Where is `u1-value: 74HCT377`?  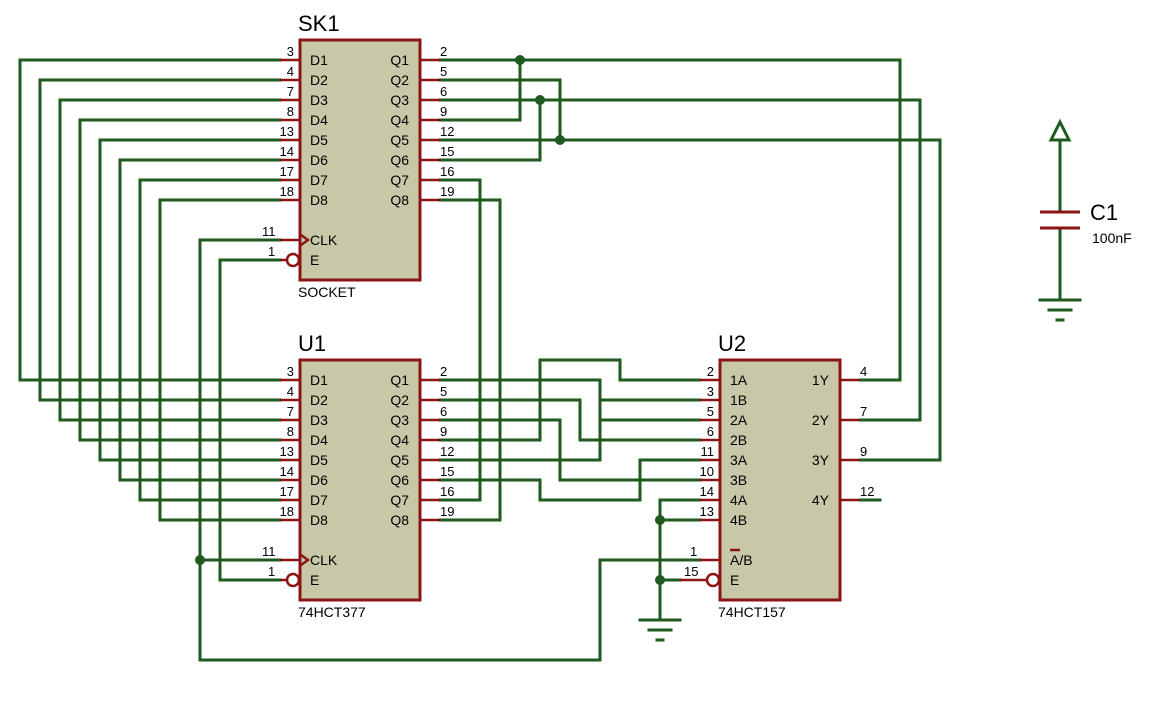
u1-value: 74HCT377 is located at coordinates (332, 612).